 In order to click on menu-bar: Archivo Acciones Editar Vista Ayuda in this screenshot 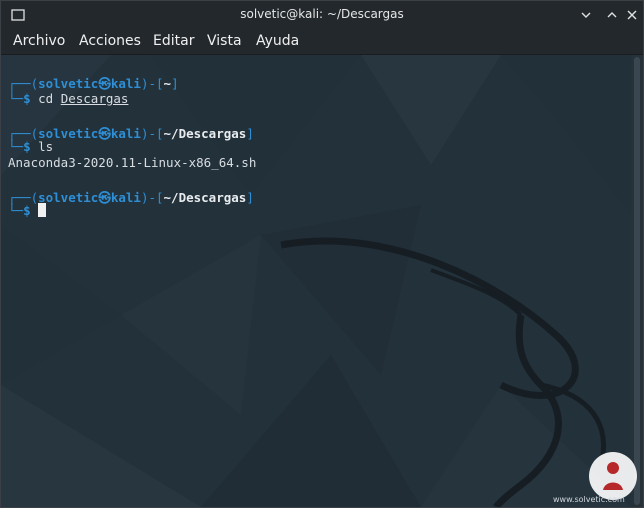, I will do `click(322, 42)`.